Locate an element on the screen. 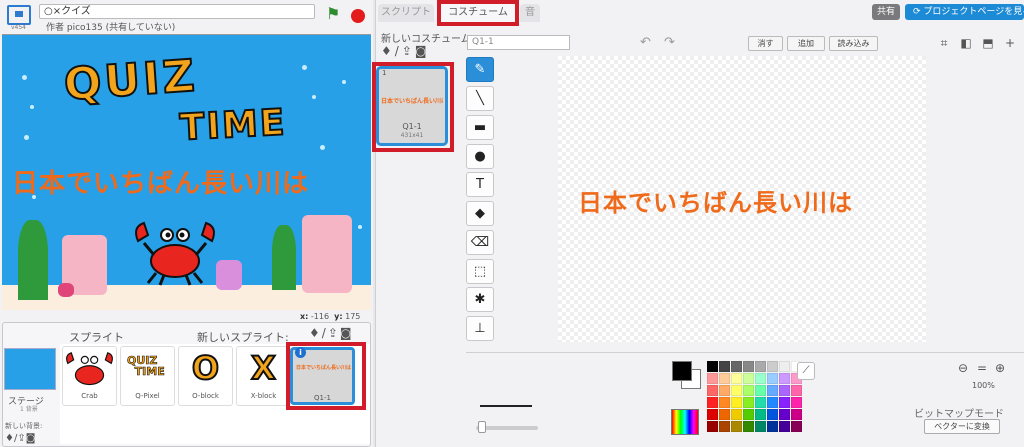 The width and height of the screenshot is (1024, 447). project-page-button: ⟳ プロジェクトページを見る is located at coordinates (964, 12).